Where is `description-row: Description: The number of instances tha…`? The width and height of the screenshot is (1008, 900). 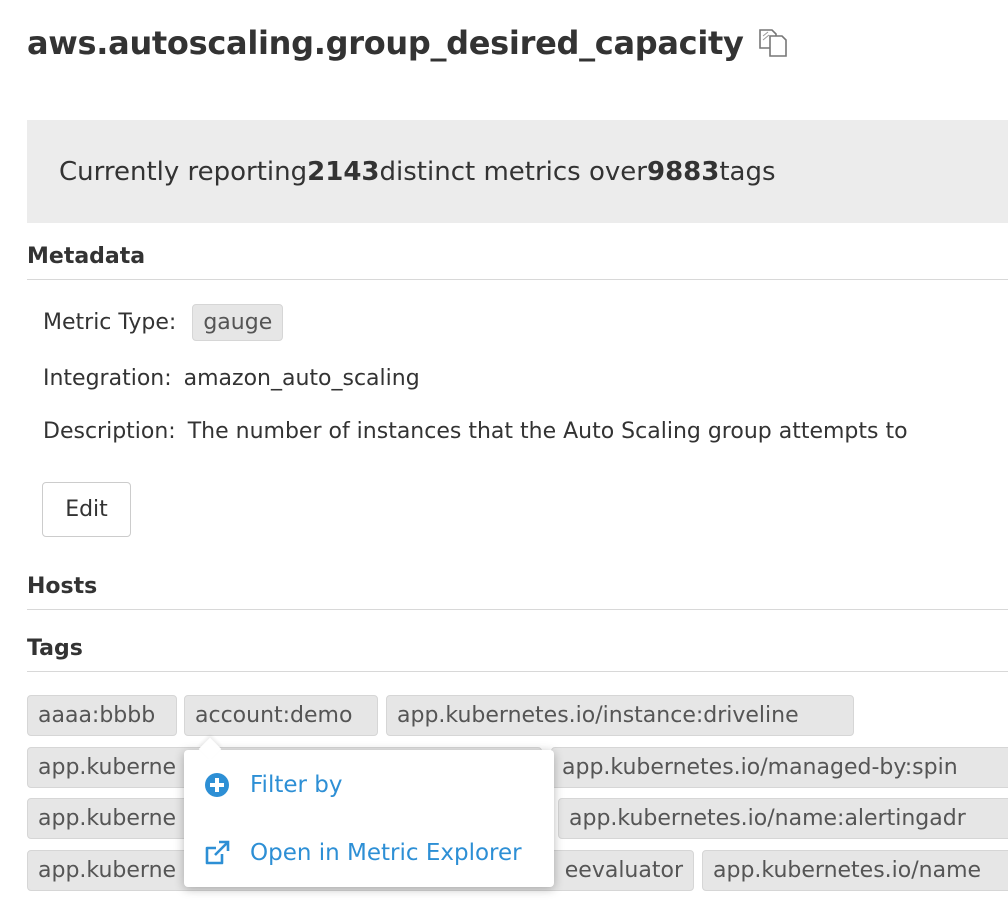 description-row: Description: The number of instances tha… is located at coordinates (475, 431).